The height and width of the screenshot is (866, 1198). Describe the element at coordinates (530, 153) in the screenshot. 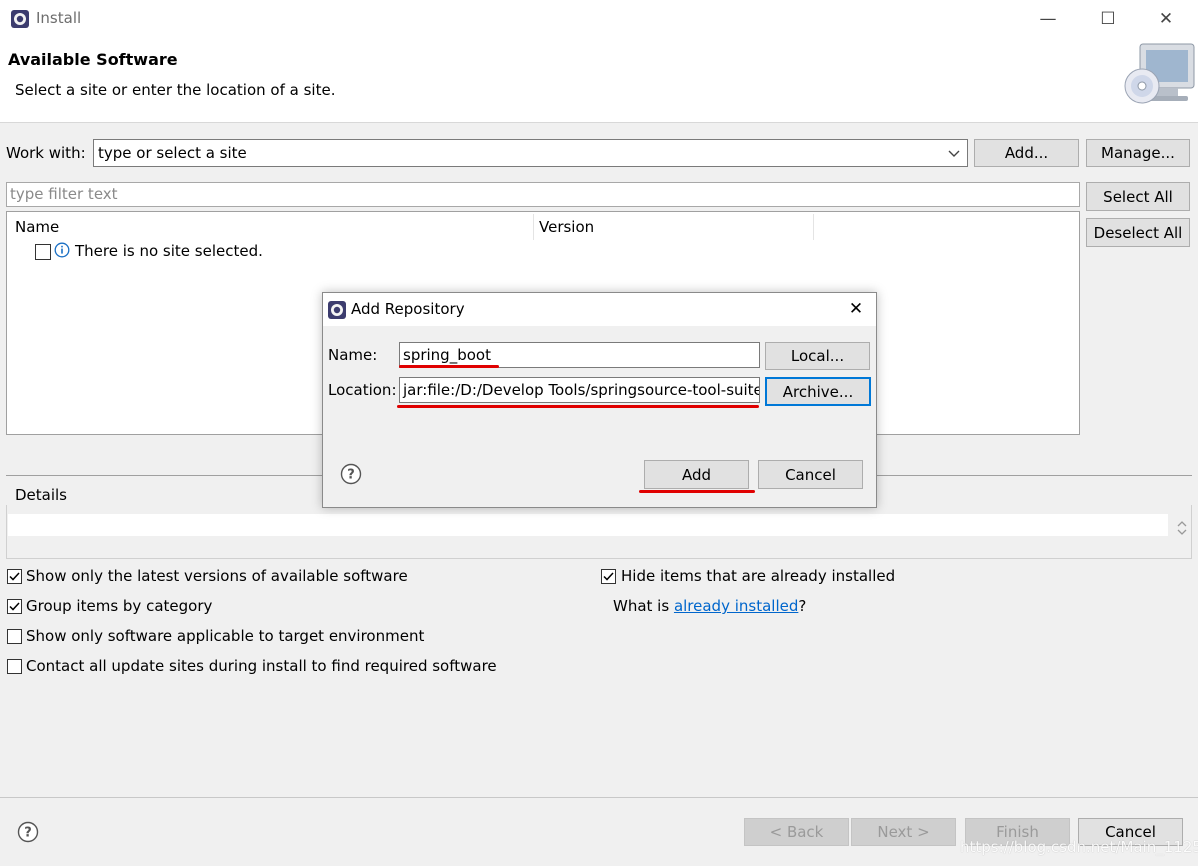

I see `work-with-combo: type or select a site` at that location.